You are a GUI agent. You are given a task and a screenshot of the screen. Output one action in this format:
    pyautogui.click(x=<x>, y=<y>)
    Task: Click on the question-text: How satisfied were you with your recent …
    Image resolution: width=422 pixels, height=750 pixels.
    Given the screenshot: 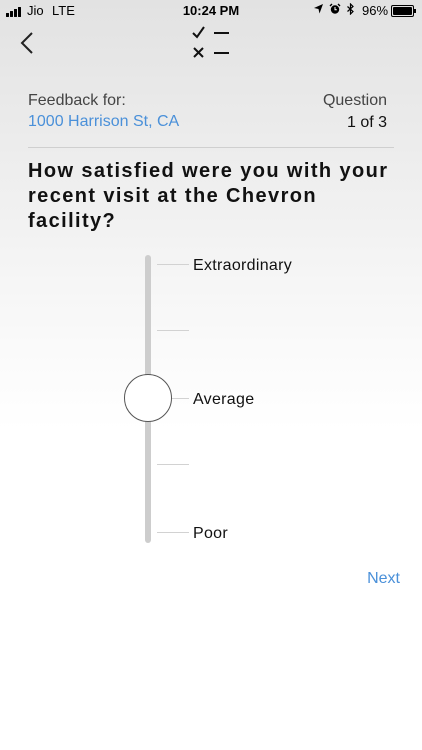 What is the action you would take?
    pyautogui.click(x=208, y=196)
    